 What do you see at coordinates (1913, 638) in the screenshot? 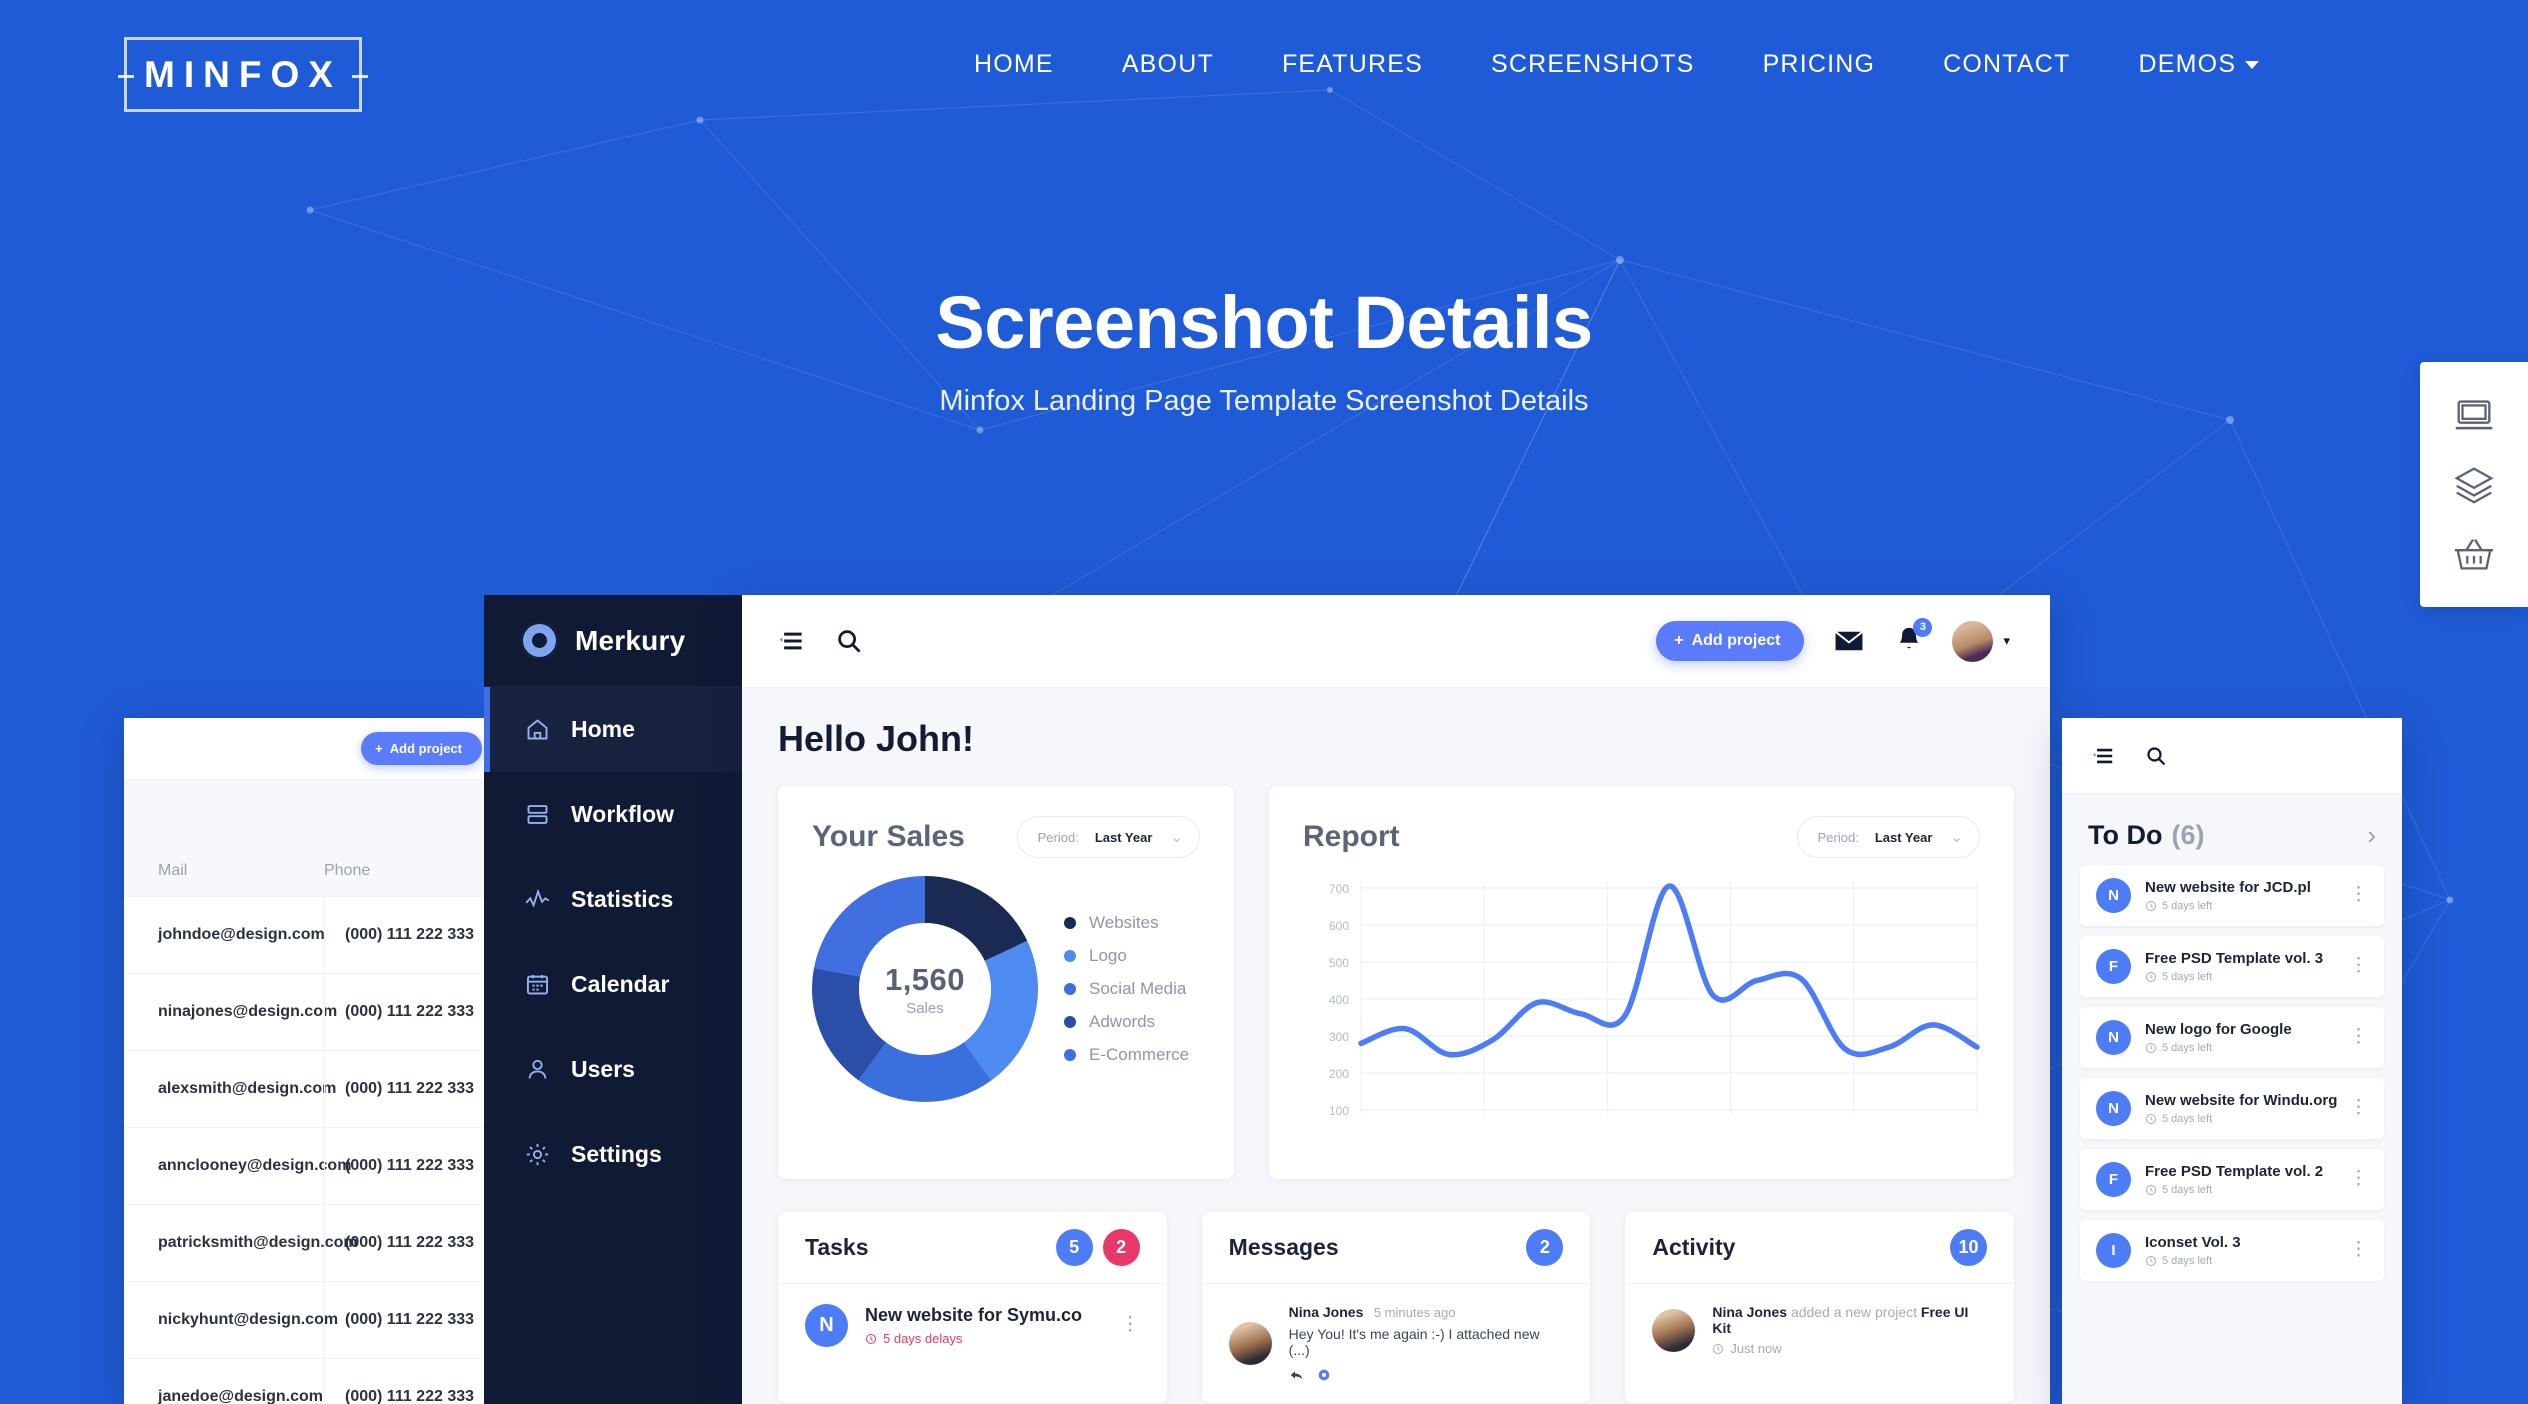
I see `notifications-button: 3` at bounding box center [1913, 638].